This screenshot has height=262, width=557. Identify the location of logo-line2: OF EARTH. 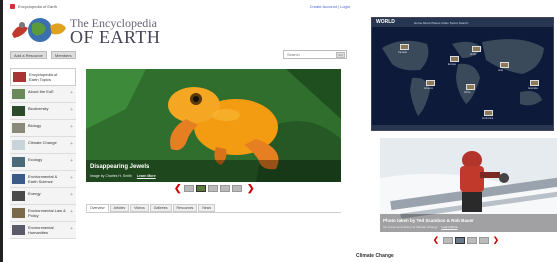
(115, 37).